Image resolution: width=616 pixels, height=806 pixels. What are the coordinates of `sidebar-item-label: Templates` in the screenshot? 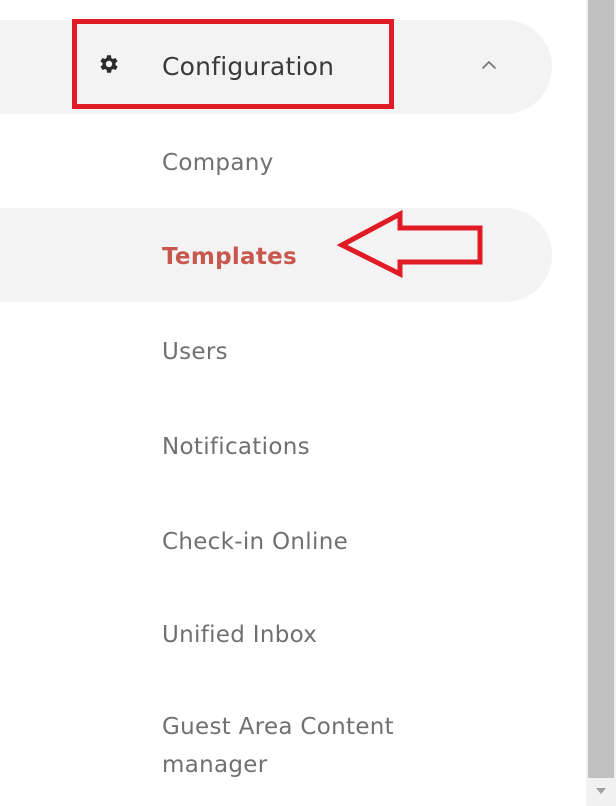 It's located at (230, 257).